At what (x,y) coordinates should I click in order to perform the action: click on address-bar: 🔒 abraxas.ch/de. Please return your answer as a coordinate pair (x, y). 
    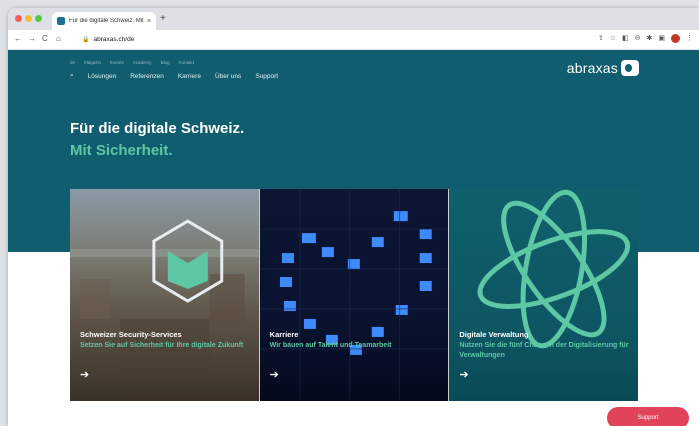
    Looking at the image, I should click on (332, 39).